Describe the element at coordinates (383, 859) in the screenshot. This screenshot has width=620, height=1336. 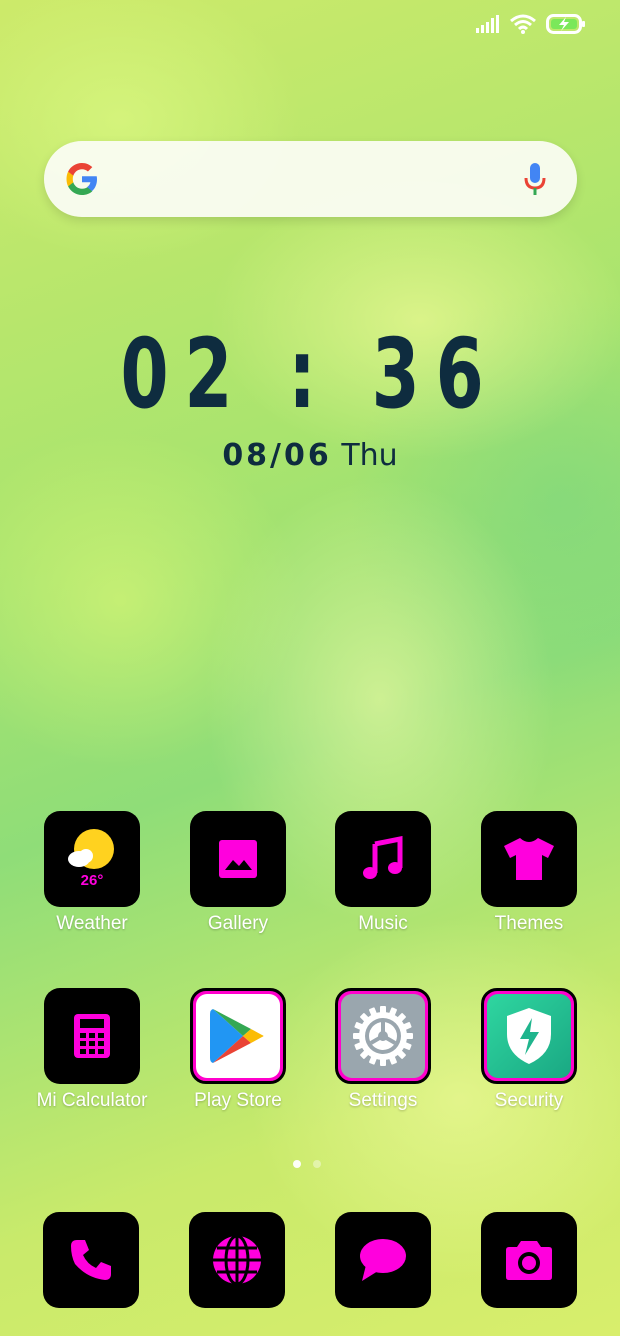
I see `music-note-icon` at that location.